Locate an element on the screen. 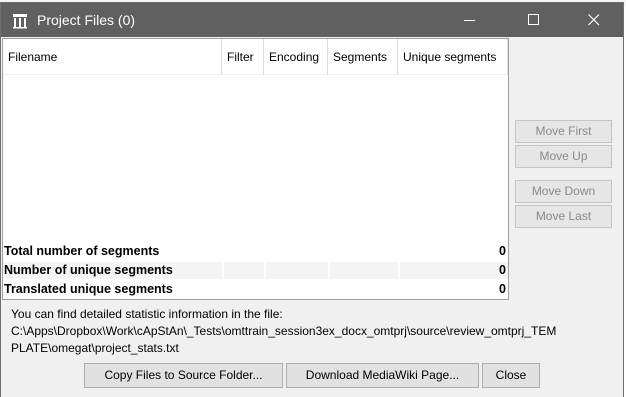 The image size is (626, 397). minimize-button is located at coordinates (470, 20).